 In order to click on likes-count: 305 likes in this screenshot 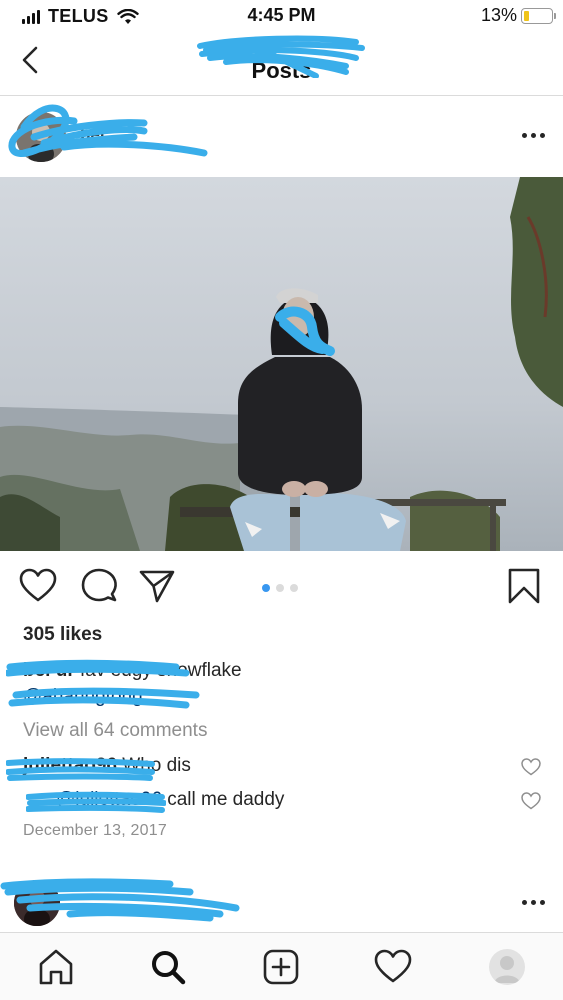, I will do `click(62, 635)`.